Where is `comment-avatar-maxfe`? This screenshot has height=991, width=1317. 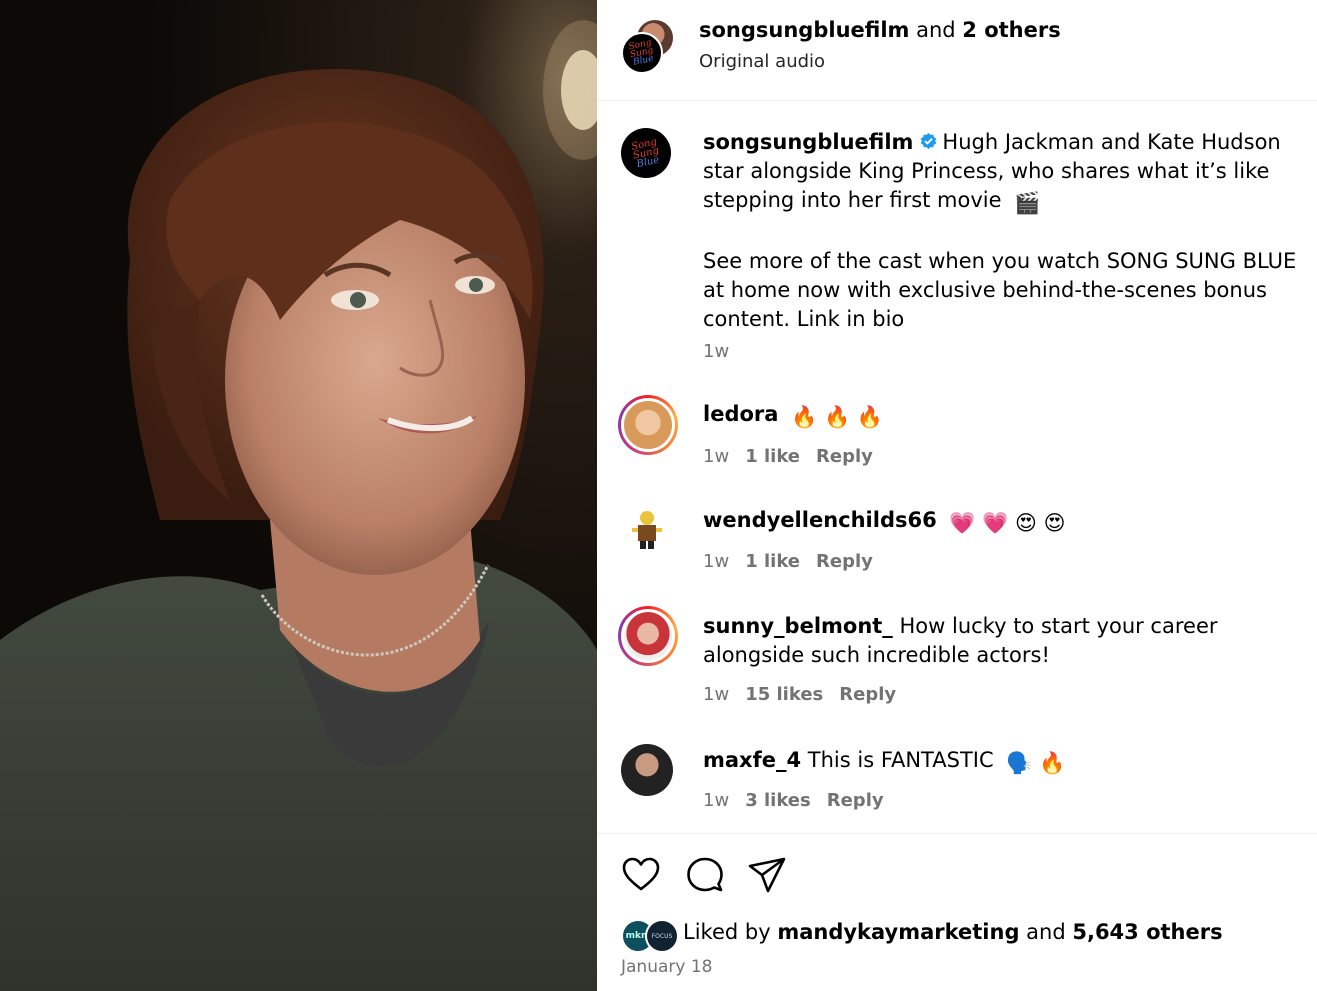
comment-avatar-maxfe is located at coordinates (647, 770).